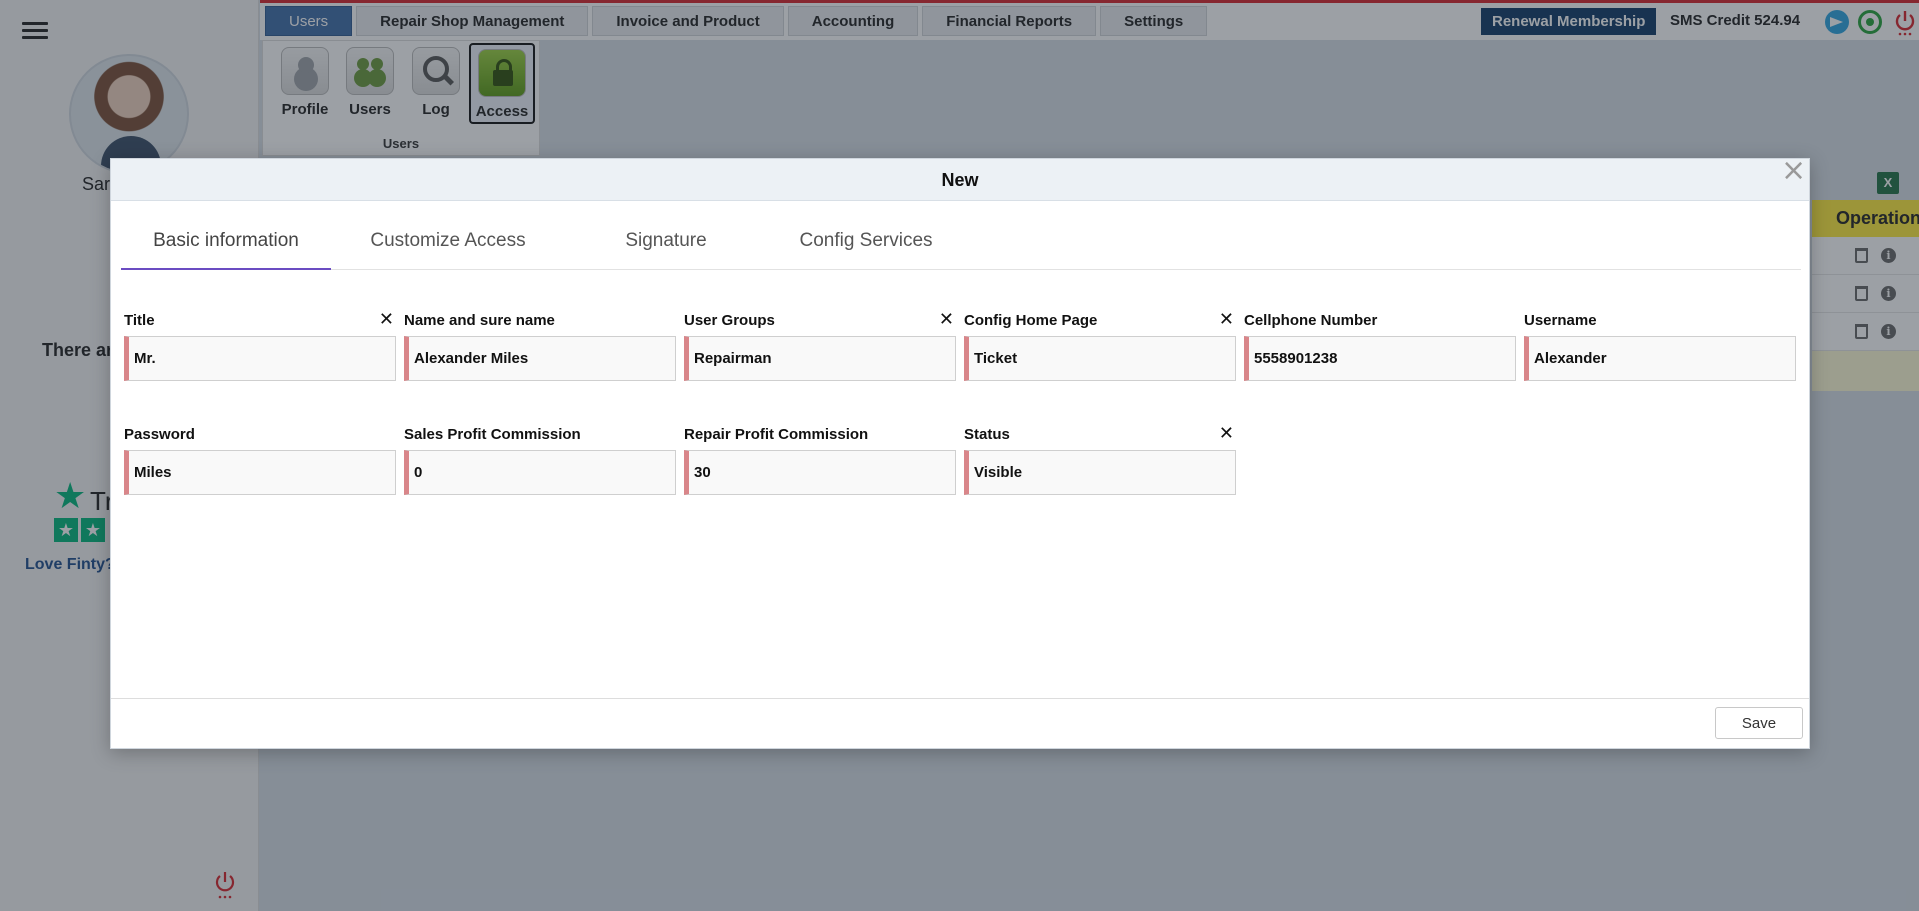 Image resolution: width=1919 pixels, height=911 pixels. I want to click on status-label-text: Status, so click(987, 434).